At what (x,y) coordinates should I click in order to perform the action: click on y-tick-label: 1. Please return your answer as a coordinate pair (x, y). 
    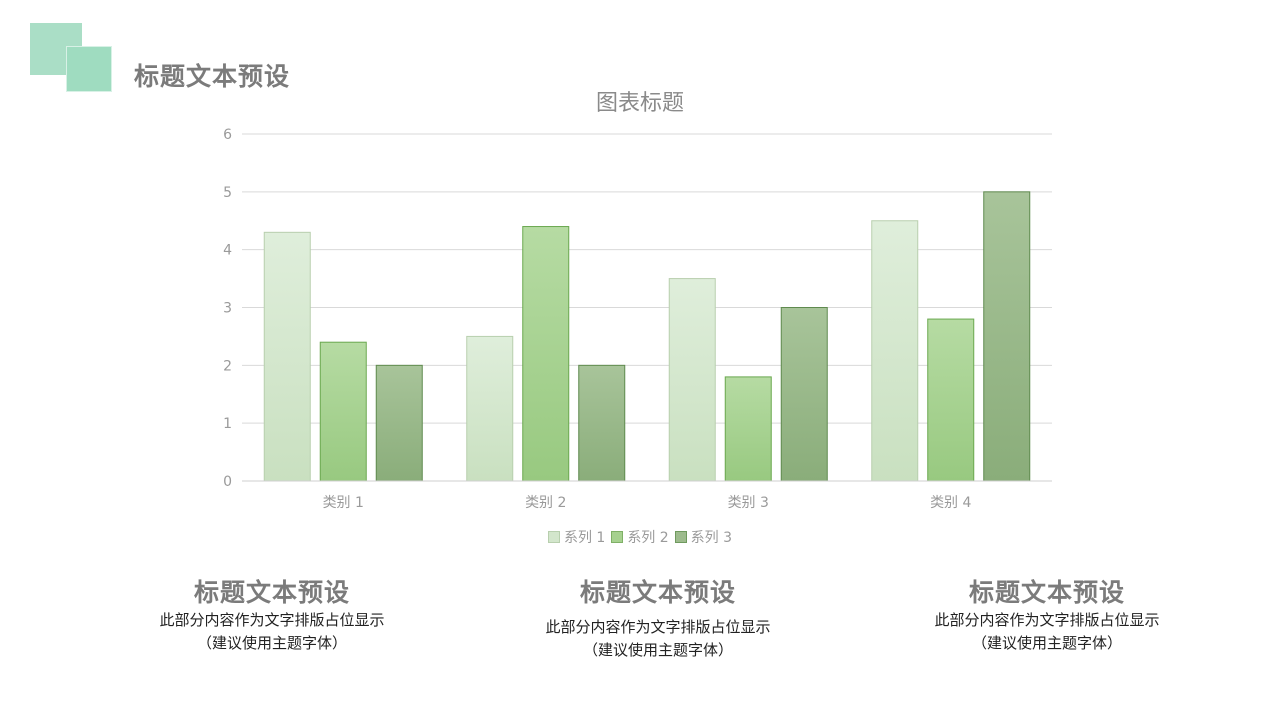
    Looking at the image, I should click on (227, 424).